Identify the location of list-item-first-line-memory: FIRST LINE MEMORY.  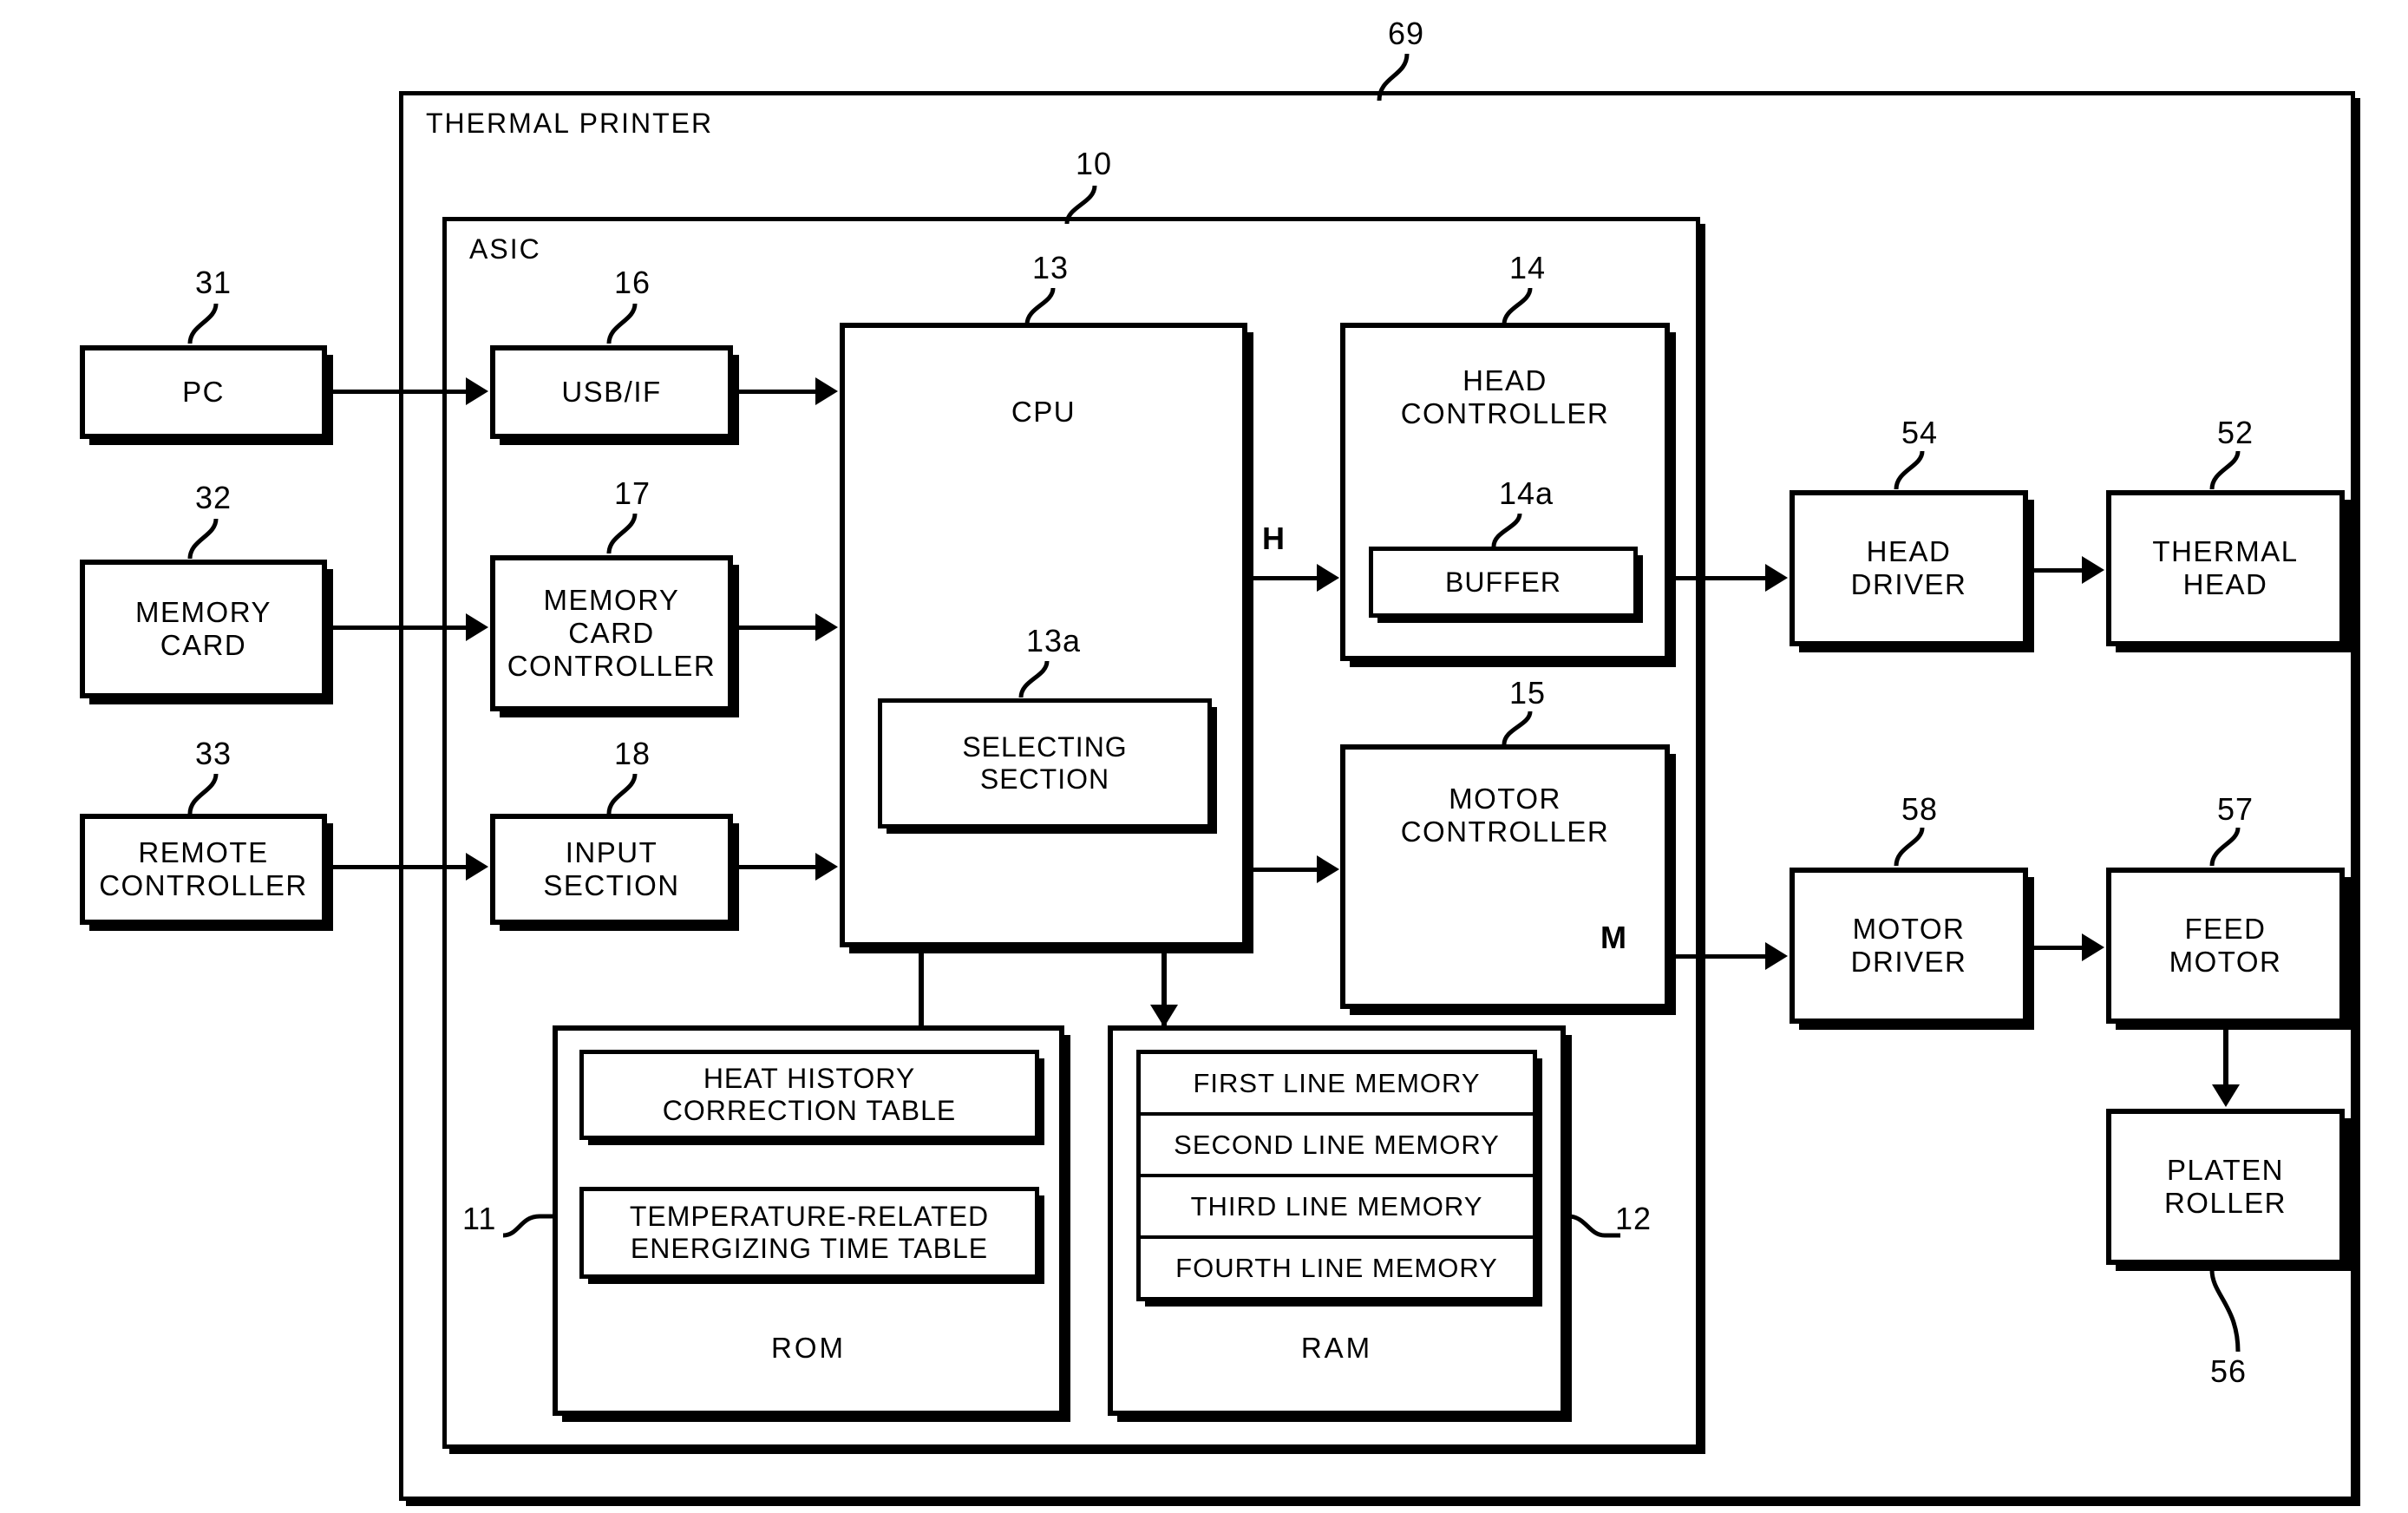
(1337, 1085).